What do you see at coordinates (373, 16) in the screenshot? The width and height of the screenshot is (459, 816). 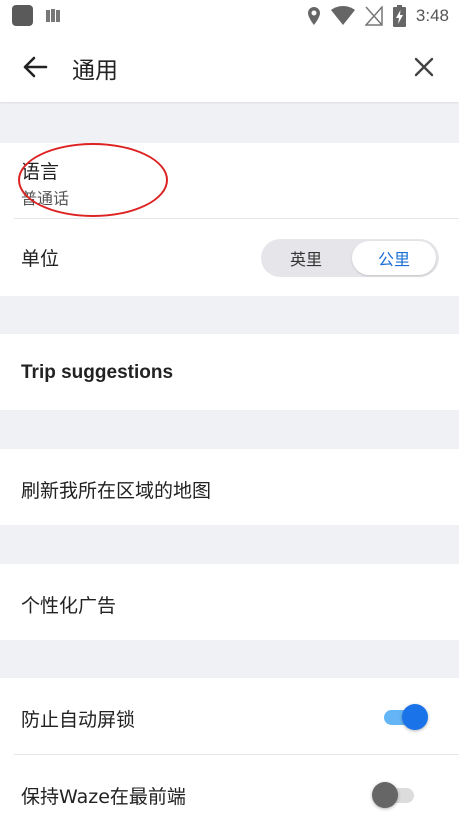 I see `no-sim-icon` at bounding box center [373, 16].